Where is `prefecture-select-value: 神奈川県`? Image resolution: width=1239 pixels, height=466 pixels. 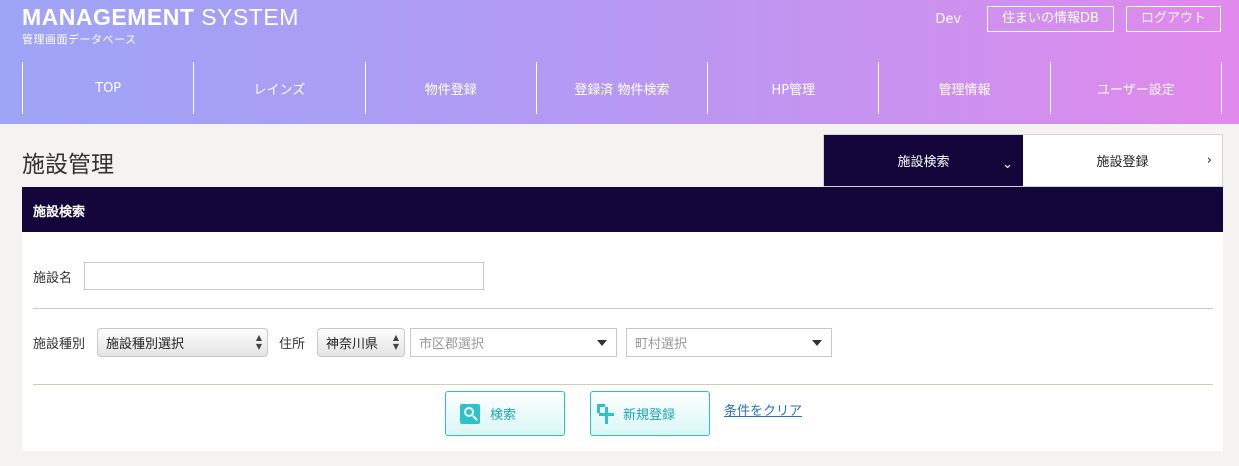
prefecture-select-value: 神奈川県 is located at coordinates (352, 344).